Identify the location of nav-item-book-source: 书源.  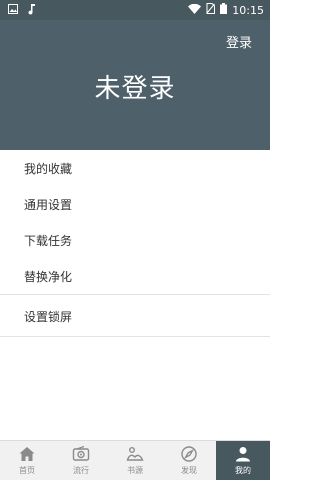
(135, 460).